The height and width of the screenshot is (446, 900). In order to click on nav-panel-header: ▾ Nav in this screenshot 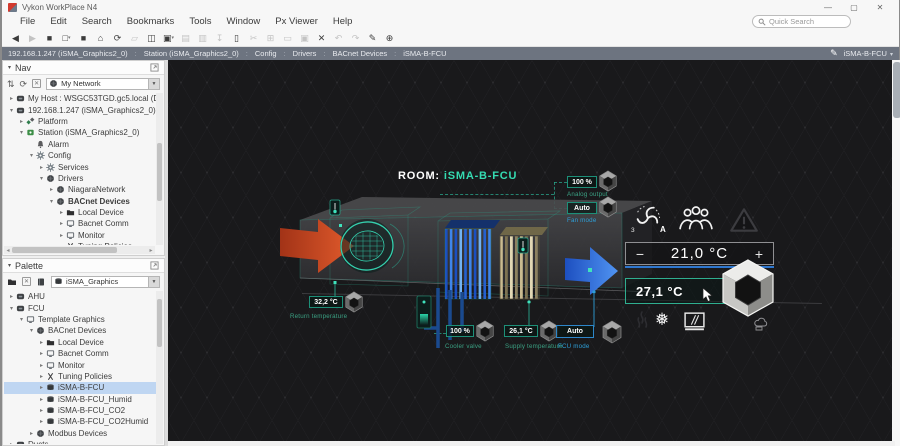, I will do `click(83, 68)`.